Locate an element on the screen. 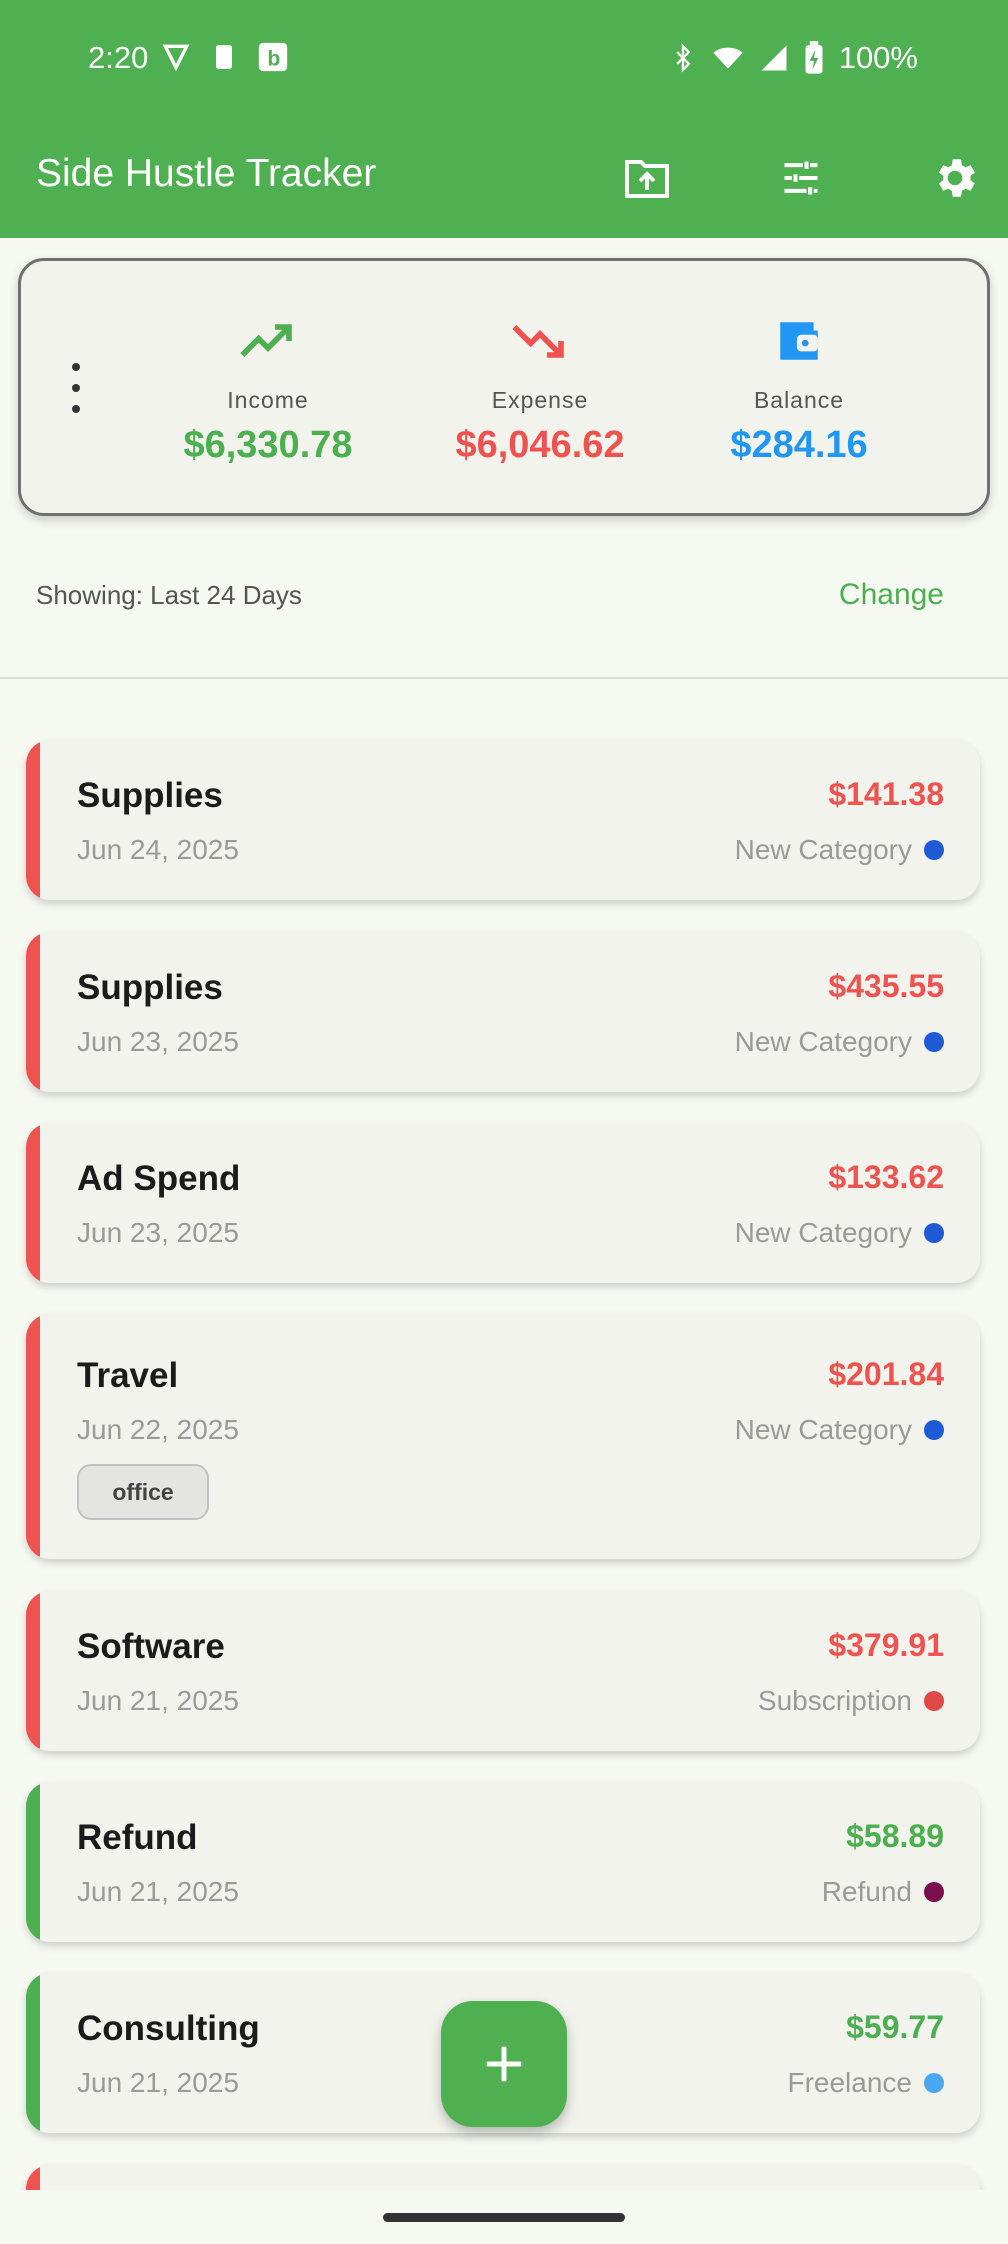  balance-value: $284.16 is located at coordinates (799, 445).